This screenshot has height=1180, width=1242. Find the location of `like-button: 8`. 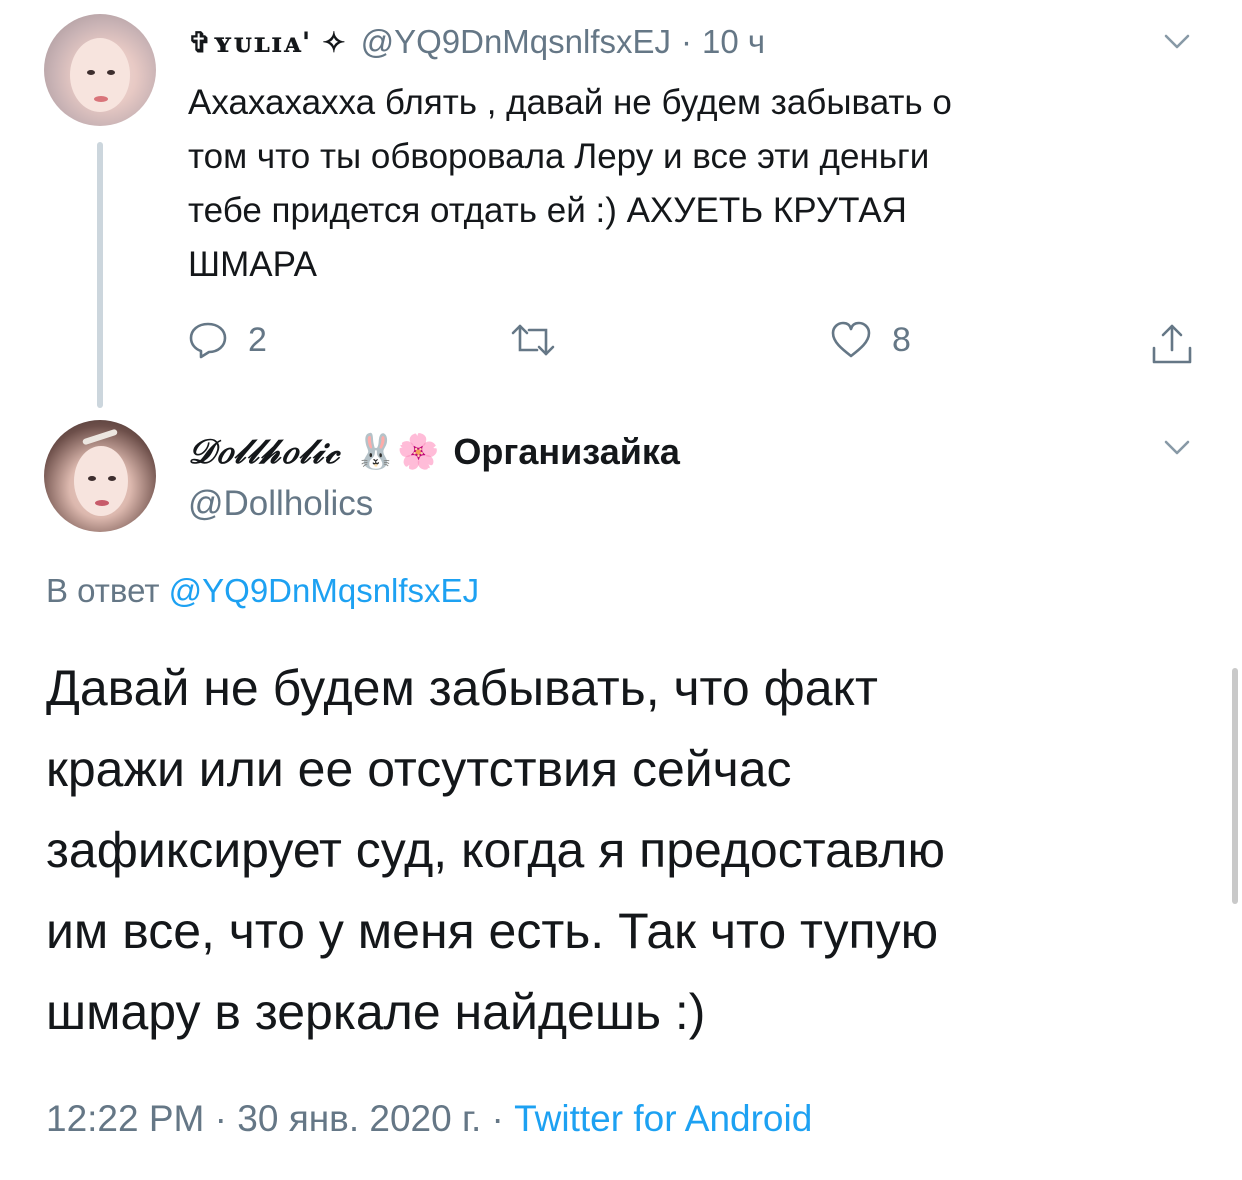

like-button: 8 is located at coordinates (870, 340).